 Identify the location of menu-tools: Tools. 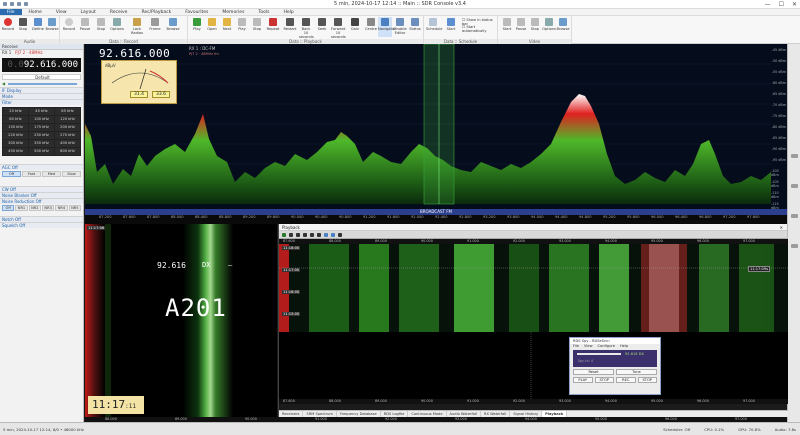
(263, 12).